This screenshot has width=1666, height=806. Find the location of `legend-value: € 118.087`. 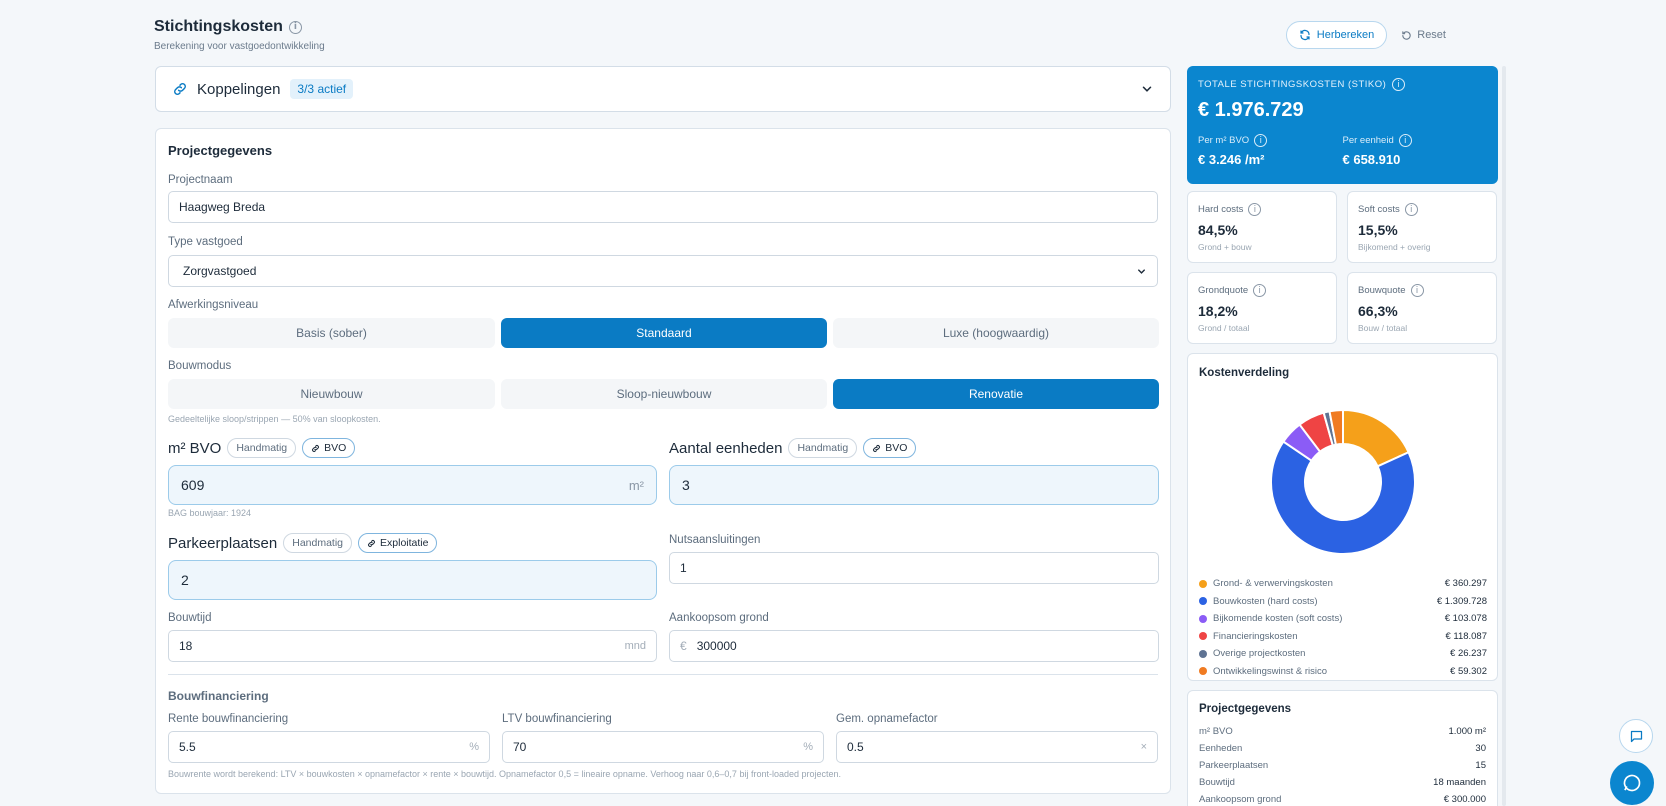

legend-value: € 118.087 is located at coordinates (1466, 636).